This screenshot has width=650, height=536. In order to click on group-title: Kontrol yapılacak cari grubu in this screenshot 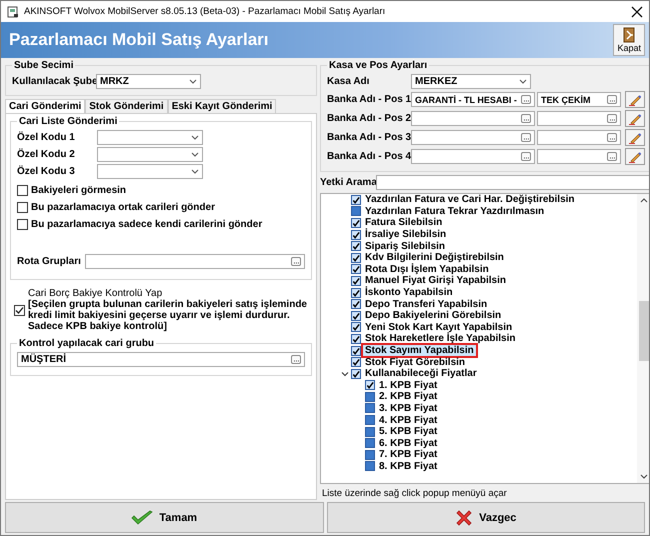, I will do `click(87, 343)`.